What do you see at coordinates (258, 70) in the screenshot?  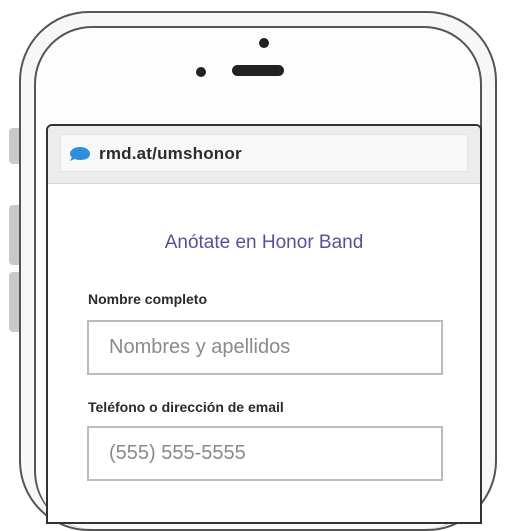 I see `speaker-grille-icon` at bounding box center [258, 70].